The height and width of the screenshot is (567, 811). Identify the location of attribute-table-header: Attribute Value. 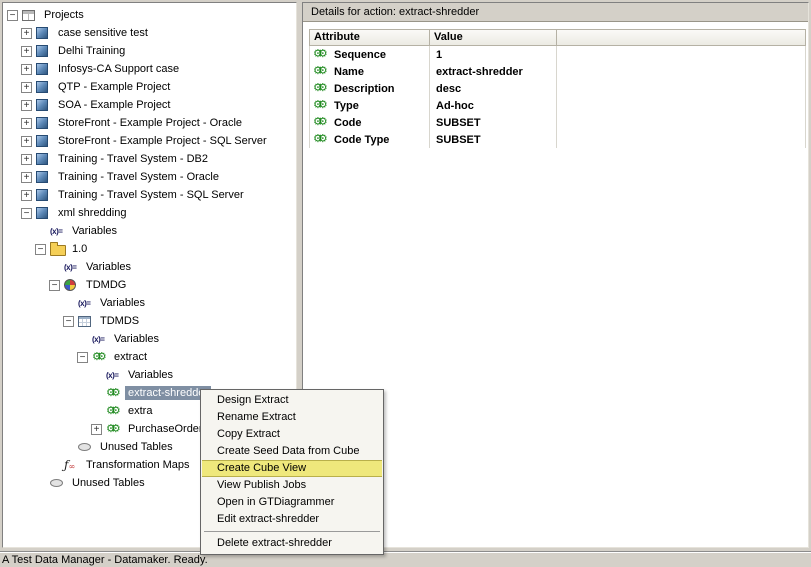
(557, 37).